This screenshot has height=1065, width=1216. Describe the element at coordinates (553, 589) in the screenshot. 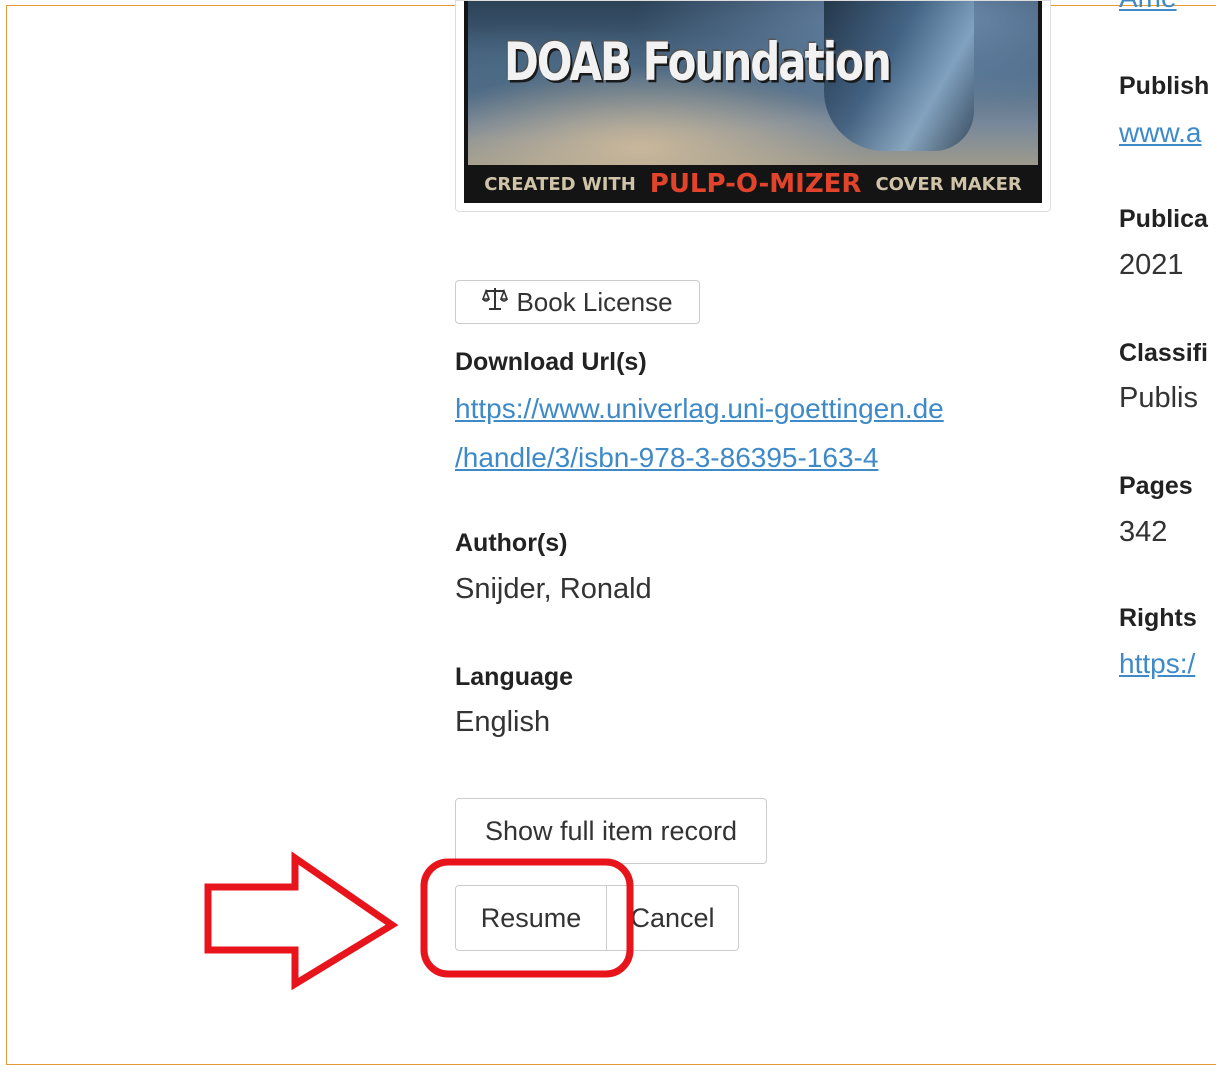

I see `authors-value: Snijder, Ronald` at that location.